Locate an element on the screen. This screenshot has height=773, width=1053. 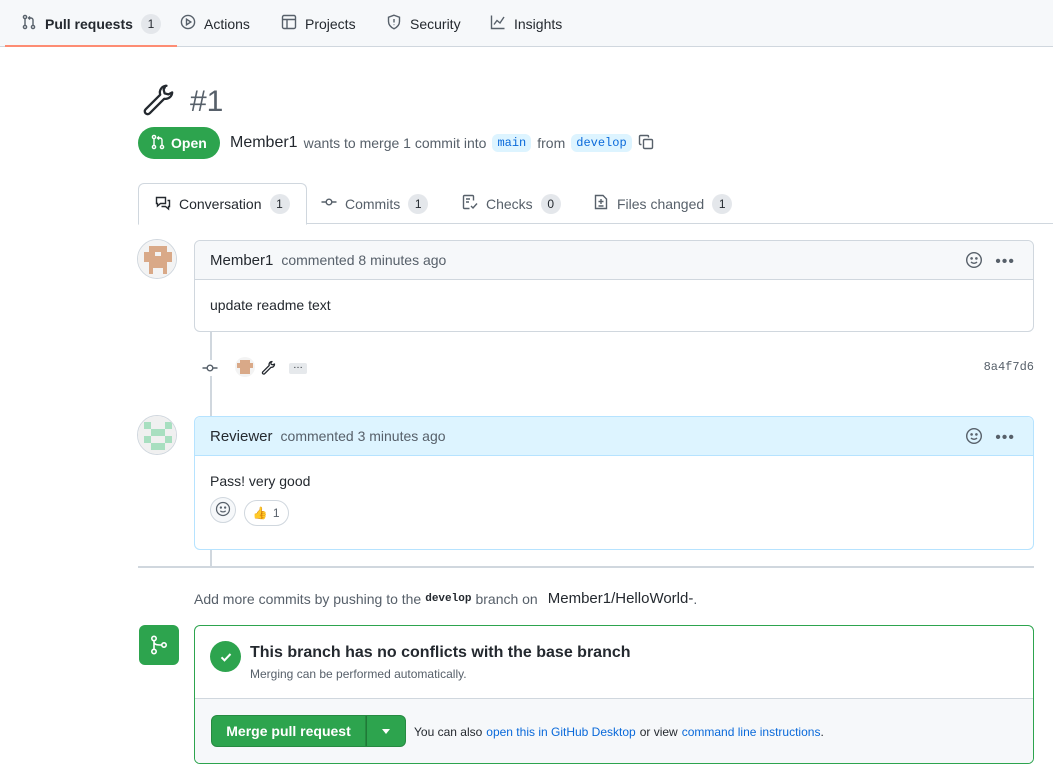
avatar-reviewer is located at coordinates (157, 435).